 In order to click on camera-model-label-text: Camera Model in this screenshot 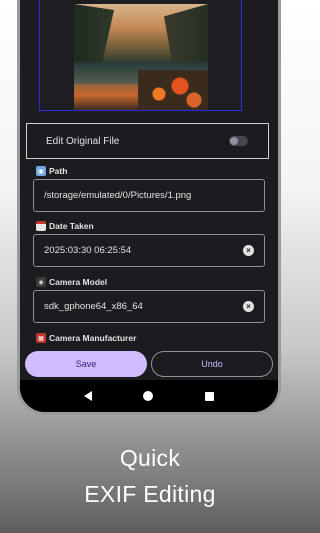, I will do `click(78, 282)`.